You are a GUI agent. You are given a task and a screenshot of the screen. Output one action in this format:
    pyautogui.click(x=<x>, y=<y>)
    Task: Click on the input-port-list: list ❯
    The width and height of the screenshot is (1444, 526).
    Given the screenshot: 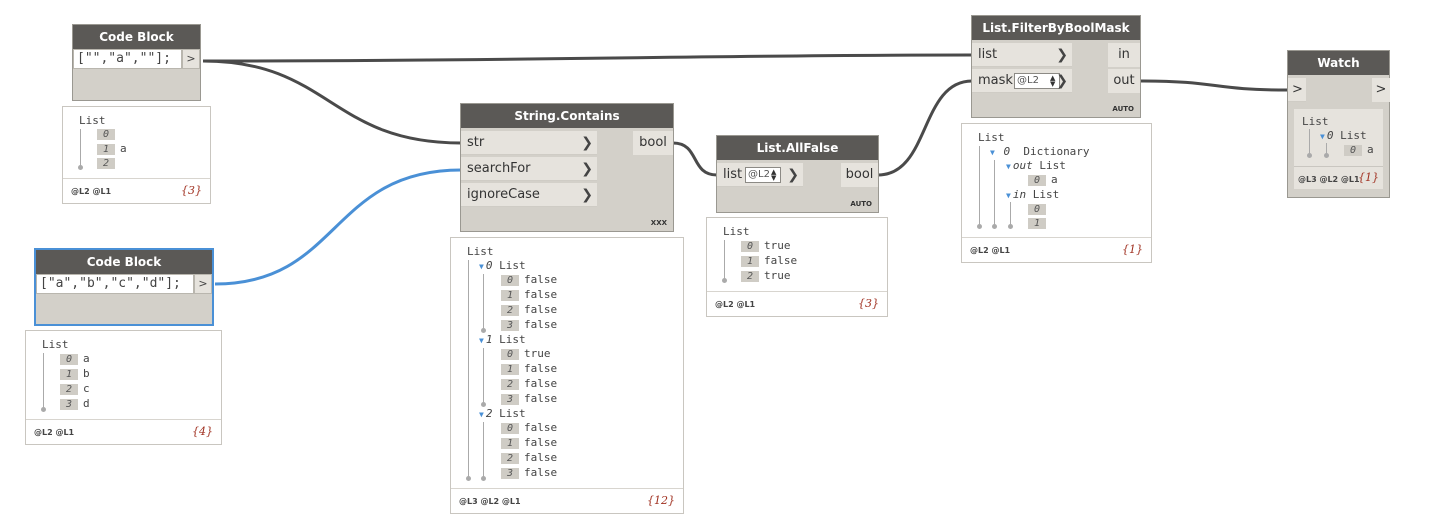 What is the action you would take?
    pyautogui.click(x=1022, y=55)
    